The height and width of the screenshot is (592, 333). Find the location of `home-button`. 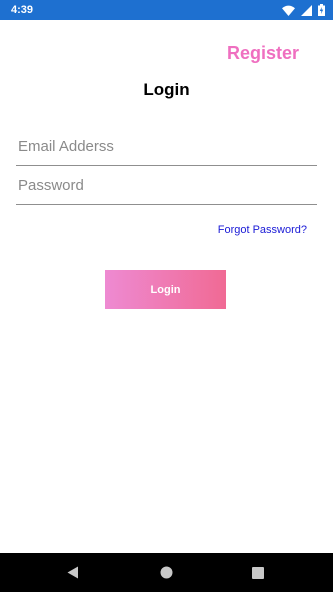

home-button is located at coordinates (166, 572).